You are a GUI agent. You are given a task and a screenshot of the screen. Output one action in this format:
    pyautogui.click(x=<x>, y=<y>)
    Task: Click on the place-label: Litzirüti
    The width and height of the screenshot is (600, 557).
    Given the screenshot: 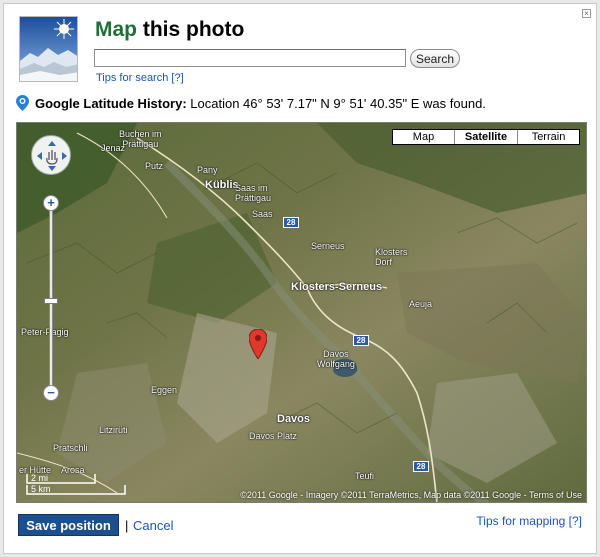 What is the action you would take?
    pyautogui.click(x=113, y=430)
    